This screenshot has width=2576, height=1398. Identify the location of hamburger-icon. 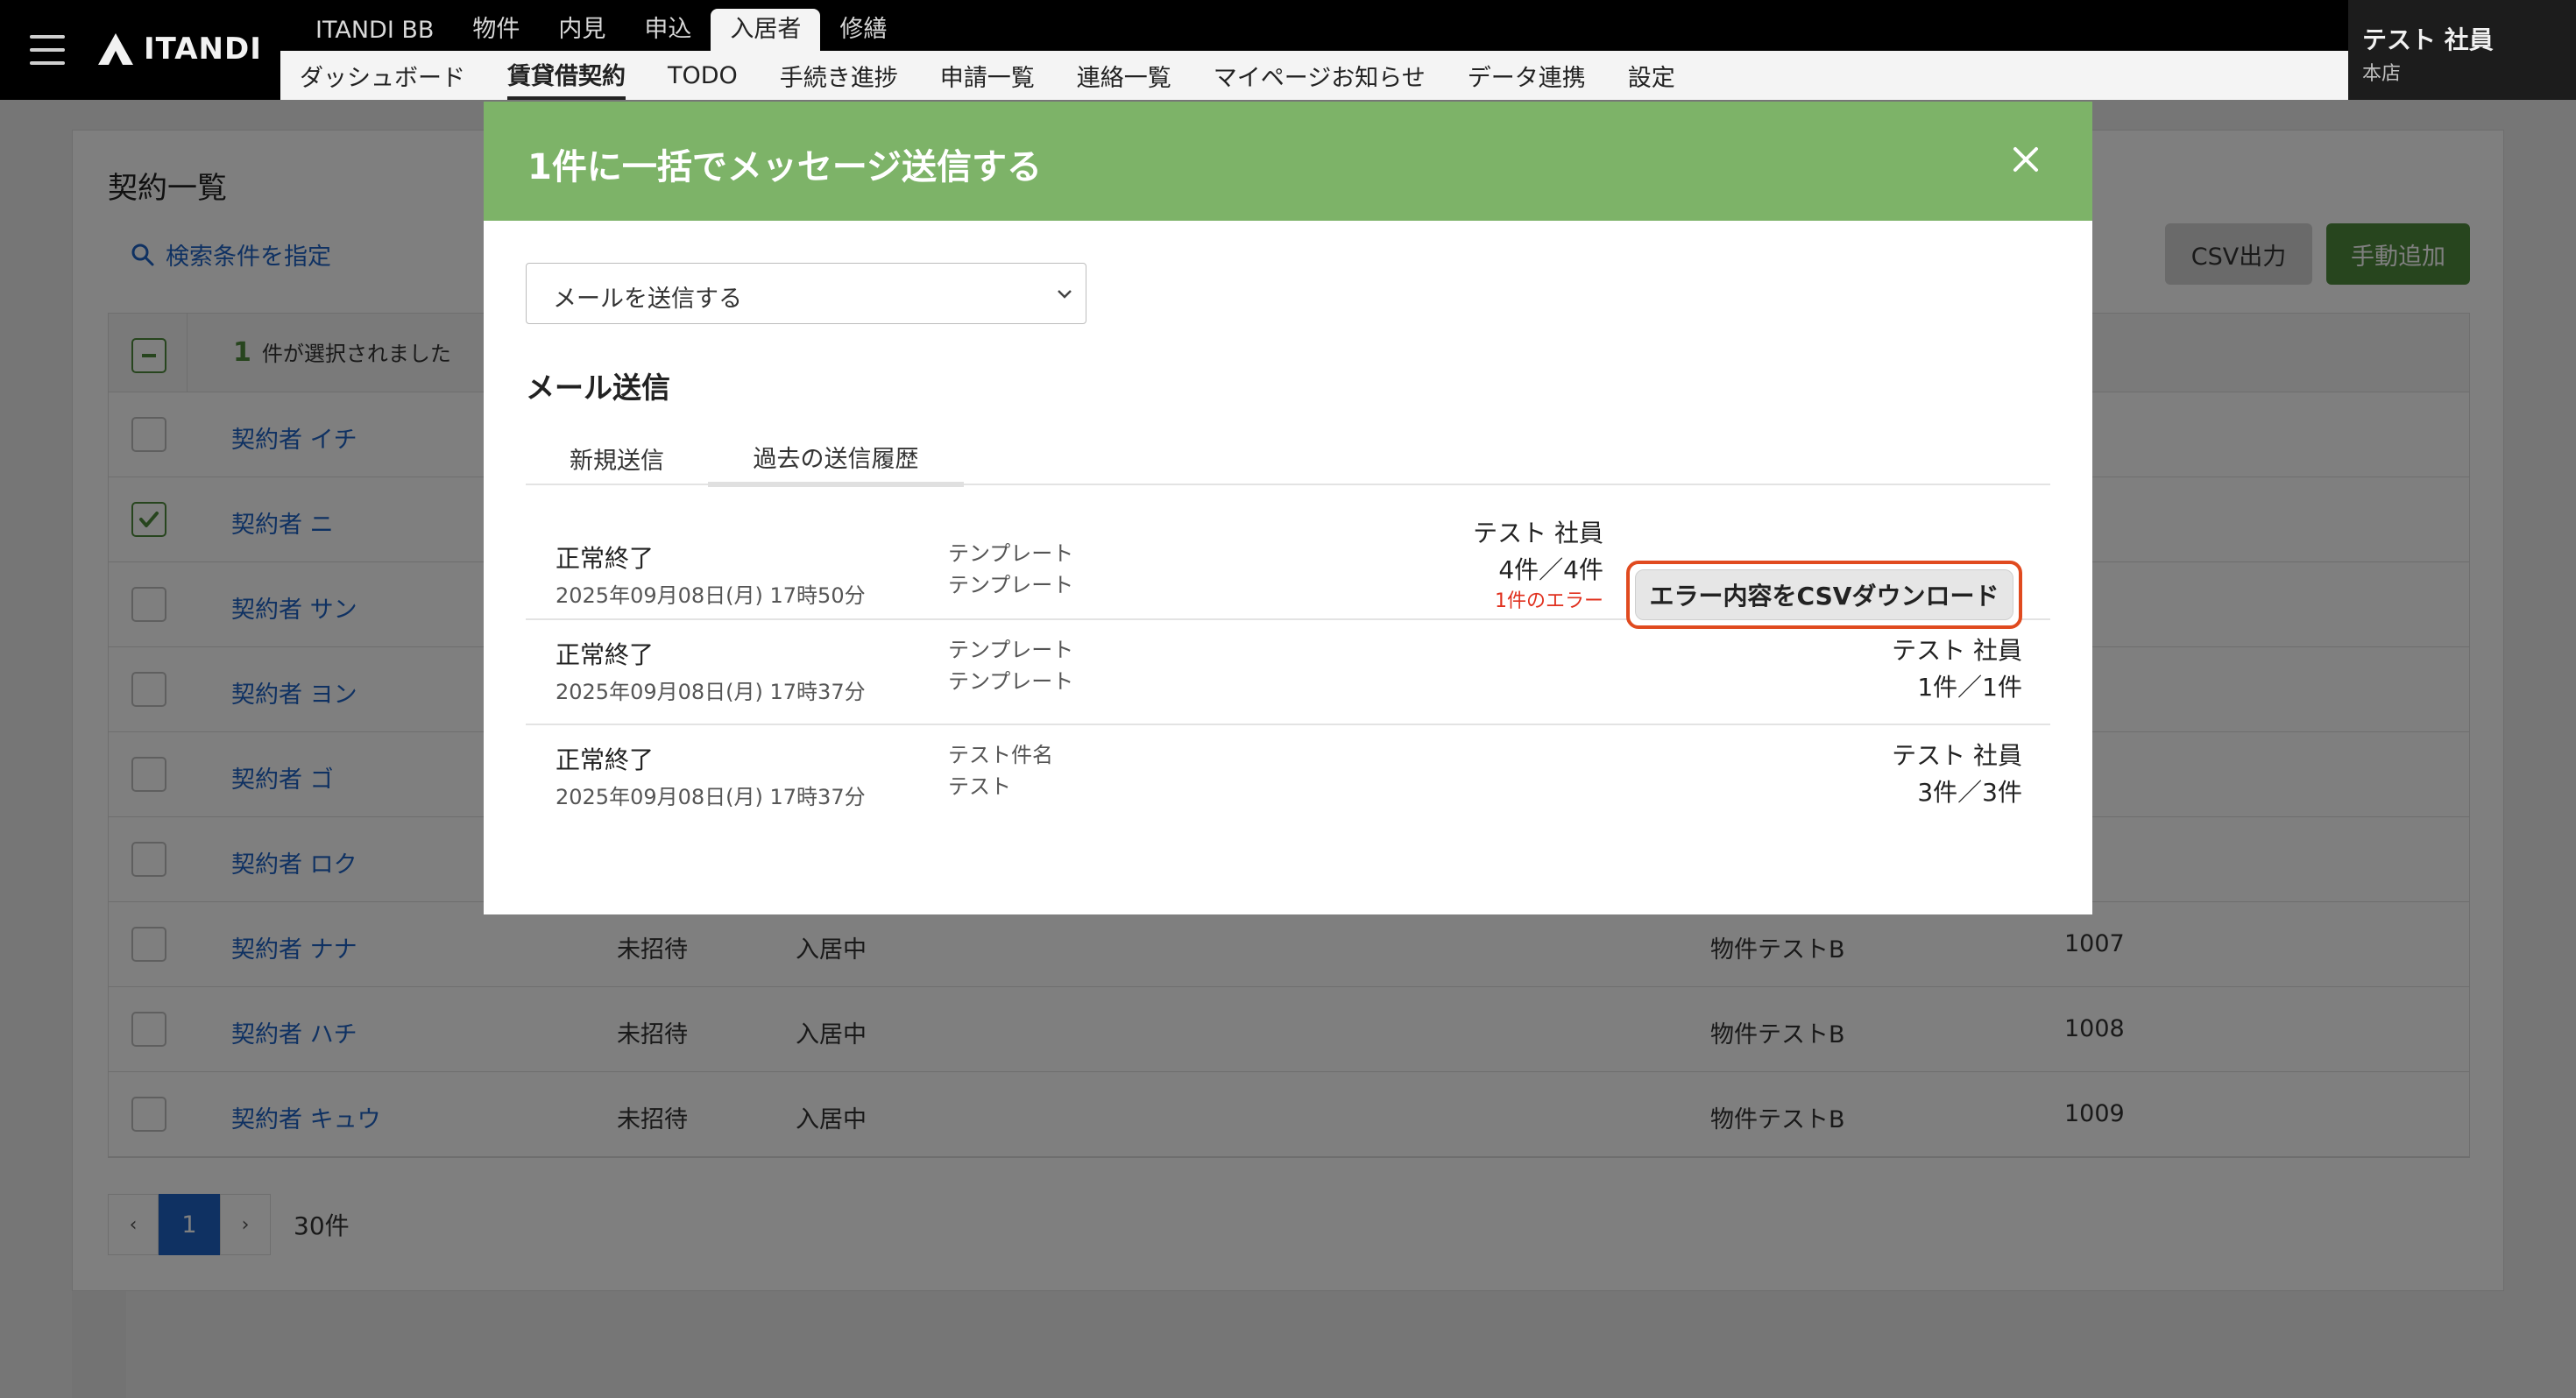
(47, 50).